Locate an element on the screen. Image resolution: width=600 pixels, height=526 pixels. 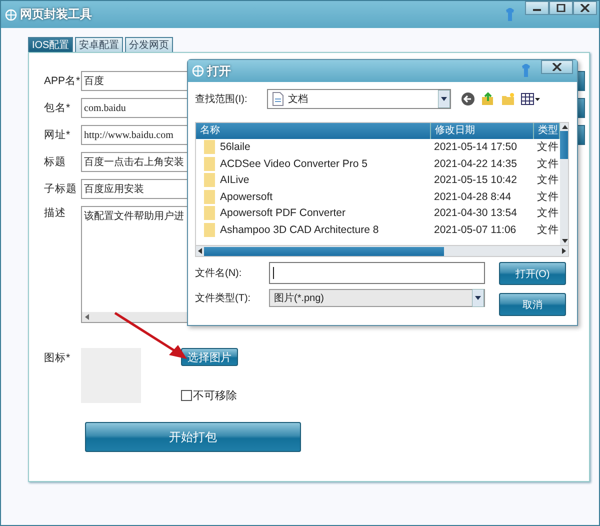
checkbox-label: 不可移除 is located at coordinates (215, 396).